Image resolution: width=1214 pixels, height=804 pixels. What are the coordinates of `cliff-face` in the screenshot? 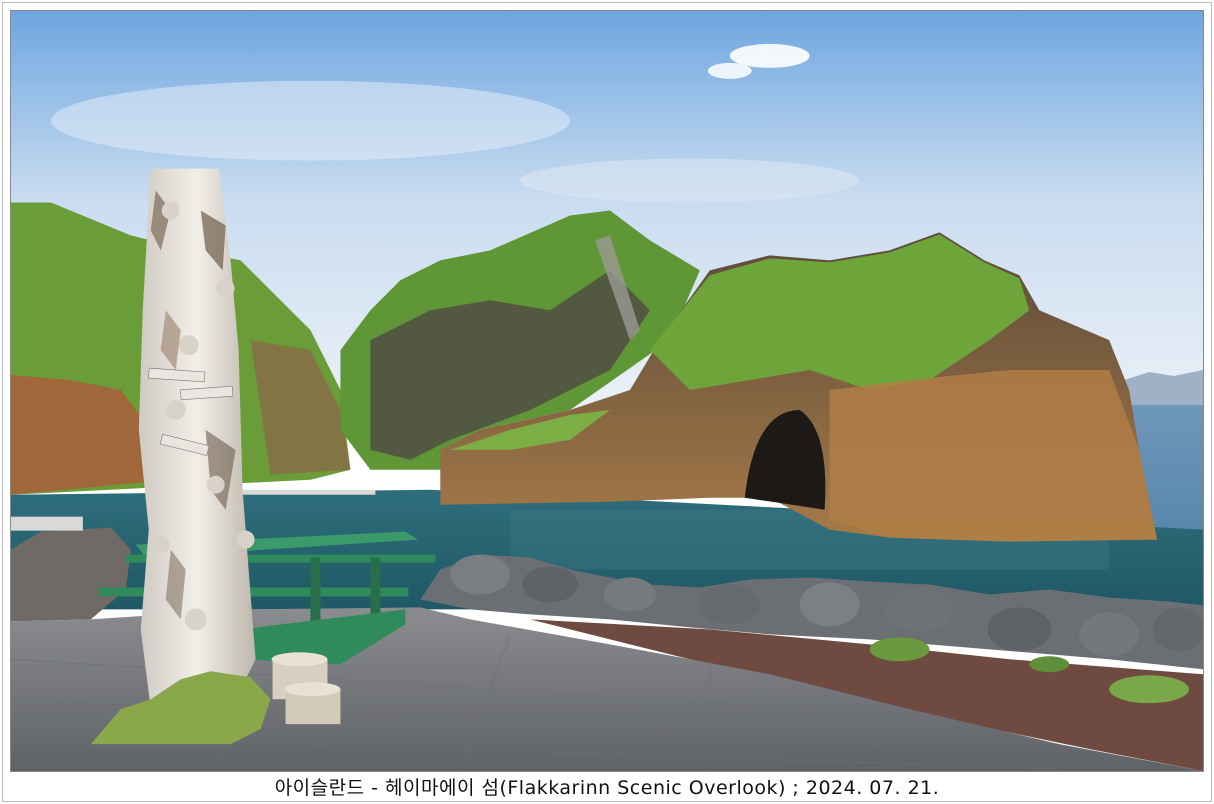 It's located at (993, 456).